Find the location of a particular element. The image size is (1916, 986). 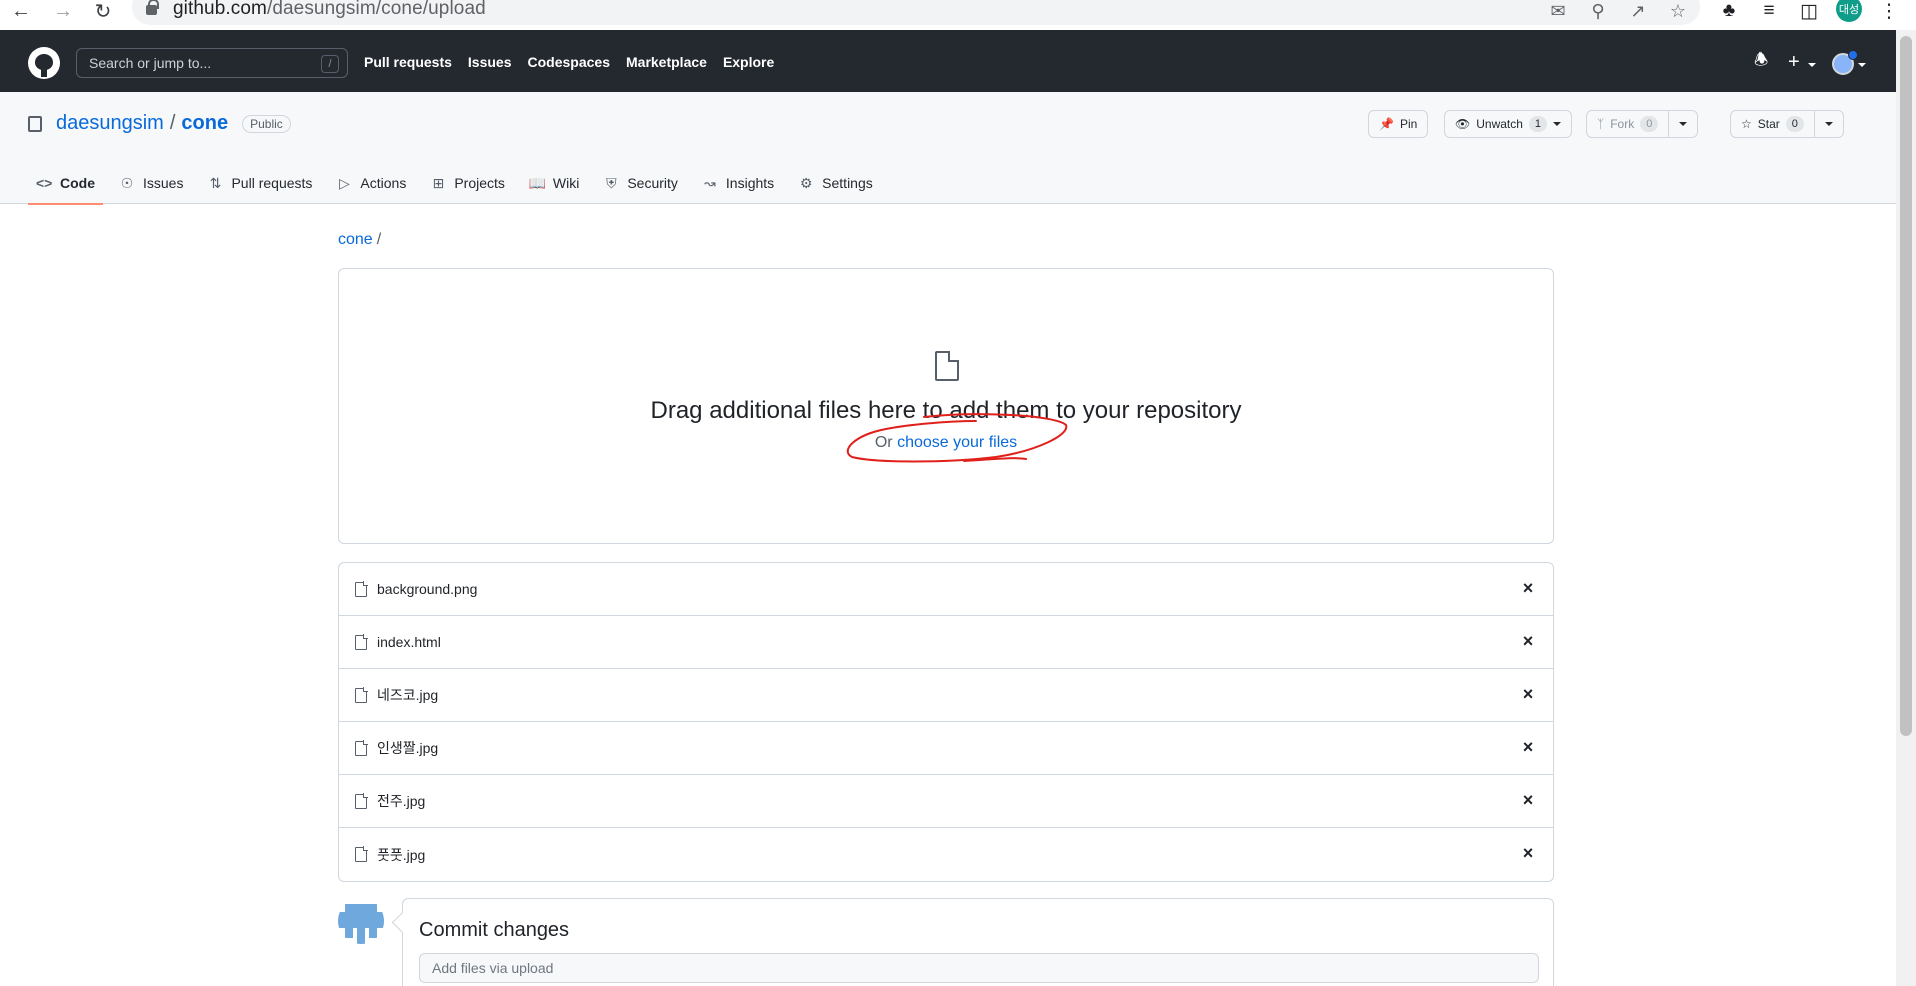

github-logo-icon is located at coordinates (44, 63).